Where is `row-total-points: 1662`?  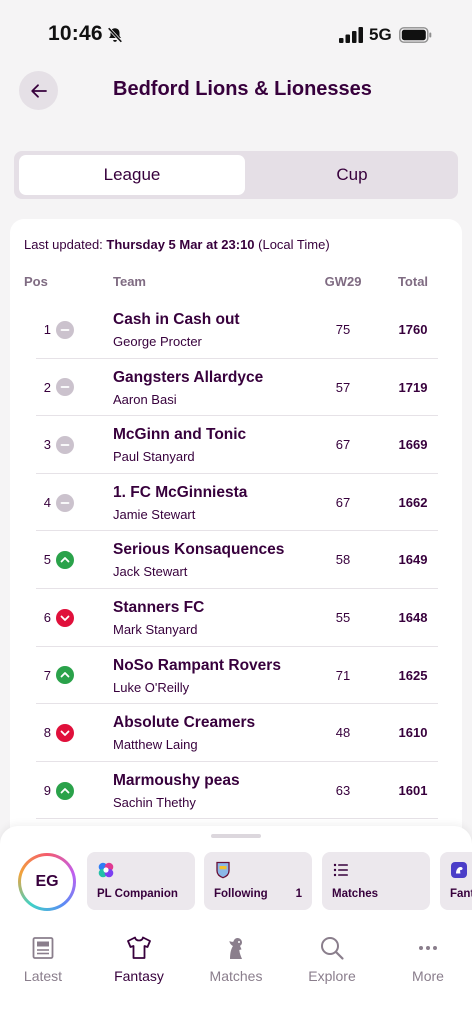
row-total-points: 1662 is located at coordinates (413, 502).